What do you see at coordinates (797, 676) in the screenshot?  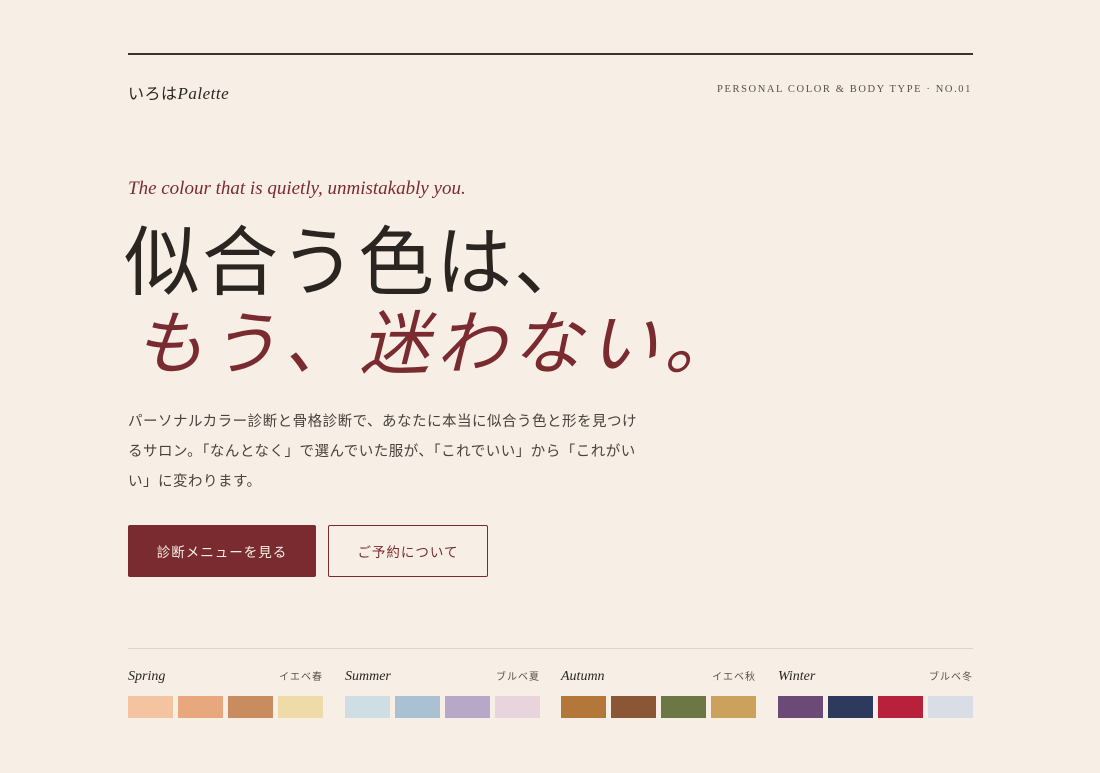 I see `season-name: Winter` at bounding box center [797, 676].